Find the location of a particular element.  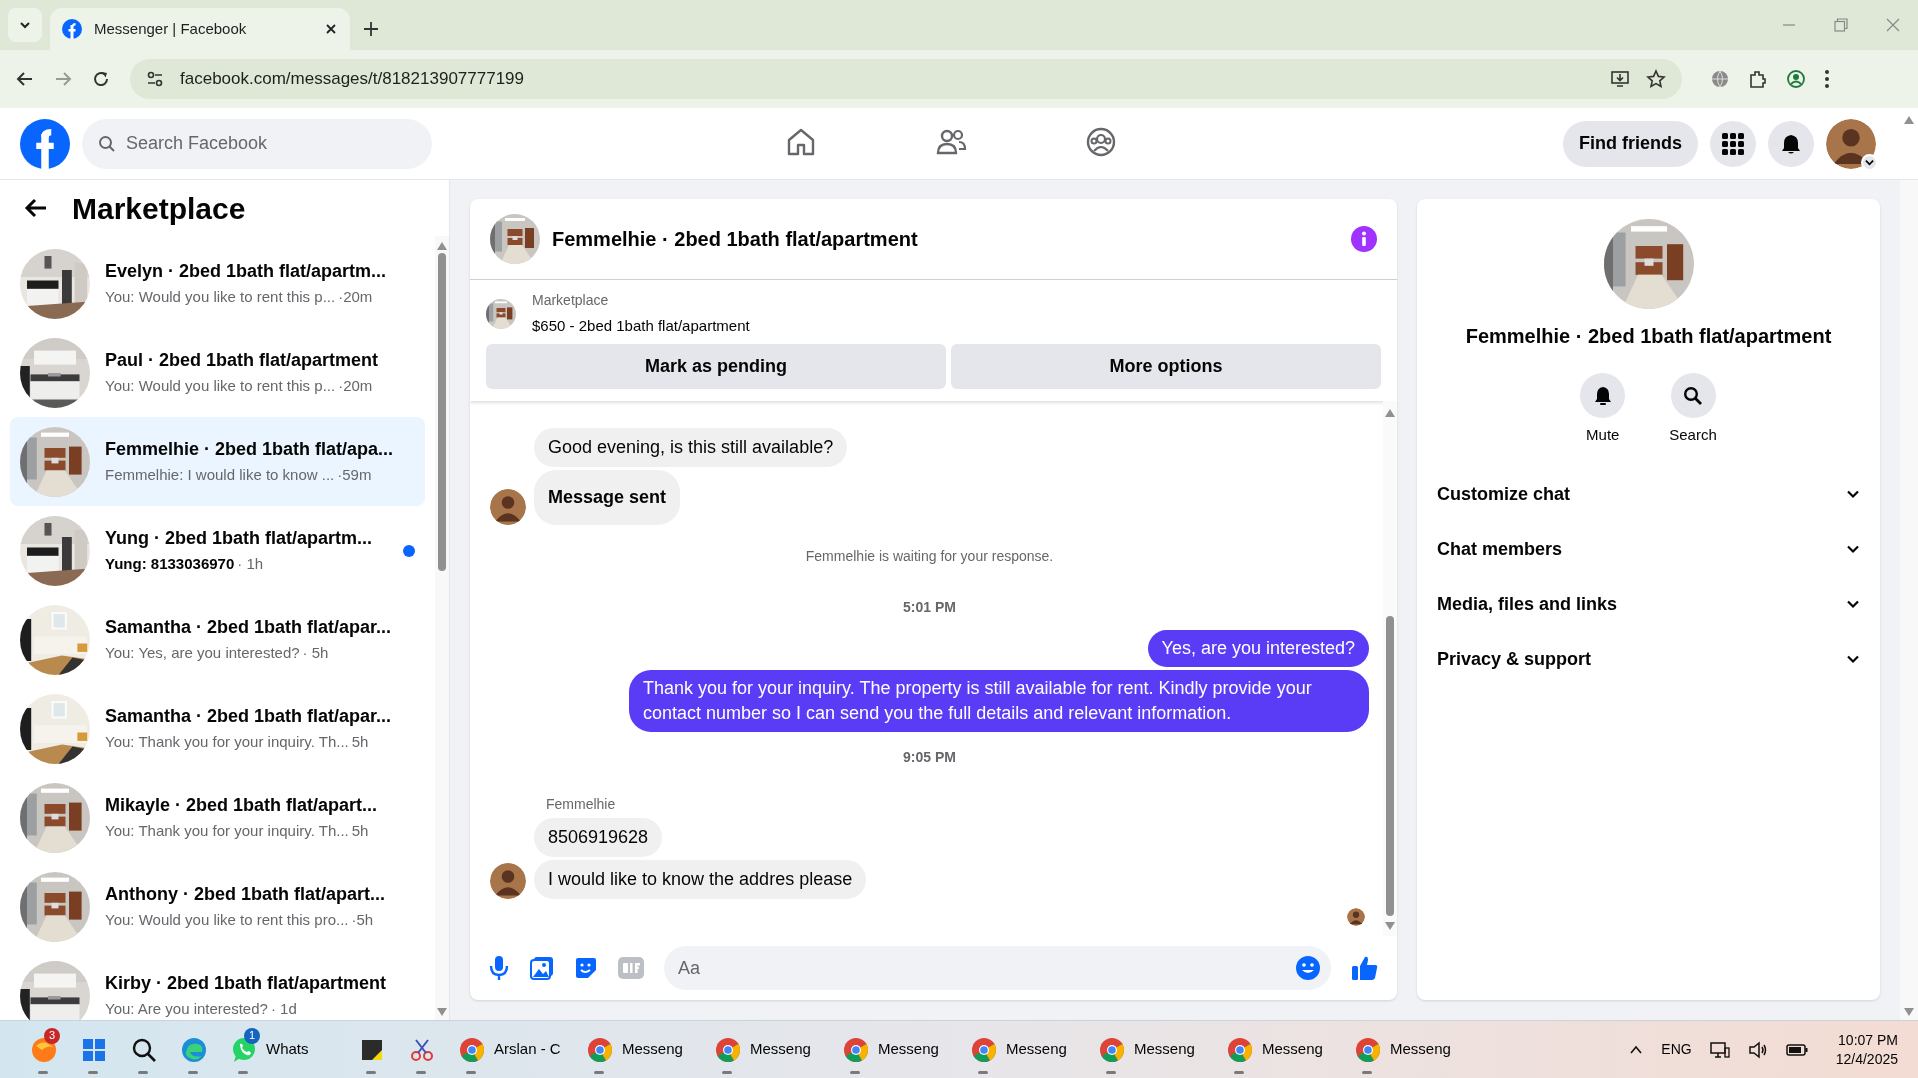

profile-icon is located at coordinates (1796, 79).